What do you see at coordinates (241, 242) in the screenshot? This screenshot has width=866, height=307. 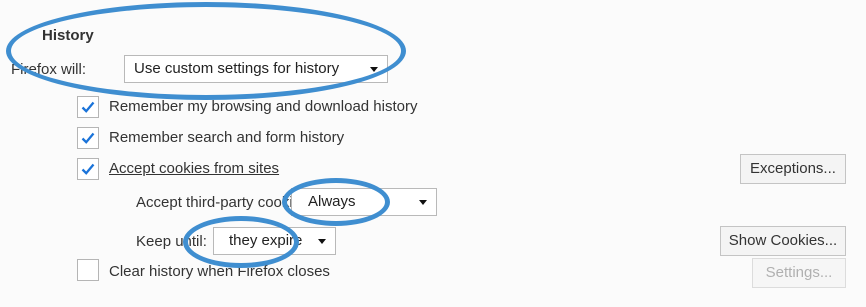 I see `highlight-ring-expire` at bounding box center [241, 242].